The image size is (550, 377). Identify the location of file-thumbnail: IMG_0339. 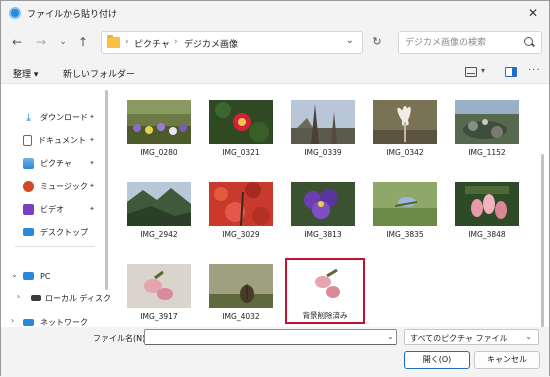
(323, 123).